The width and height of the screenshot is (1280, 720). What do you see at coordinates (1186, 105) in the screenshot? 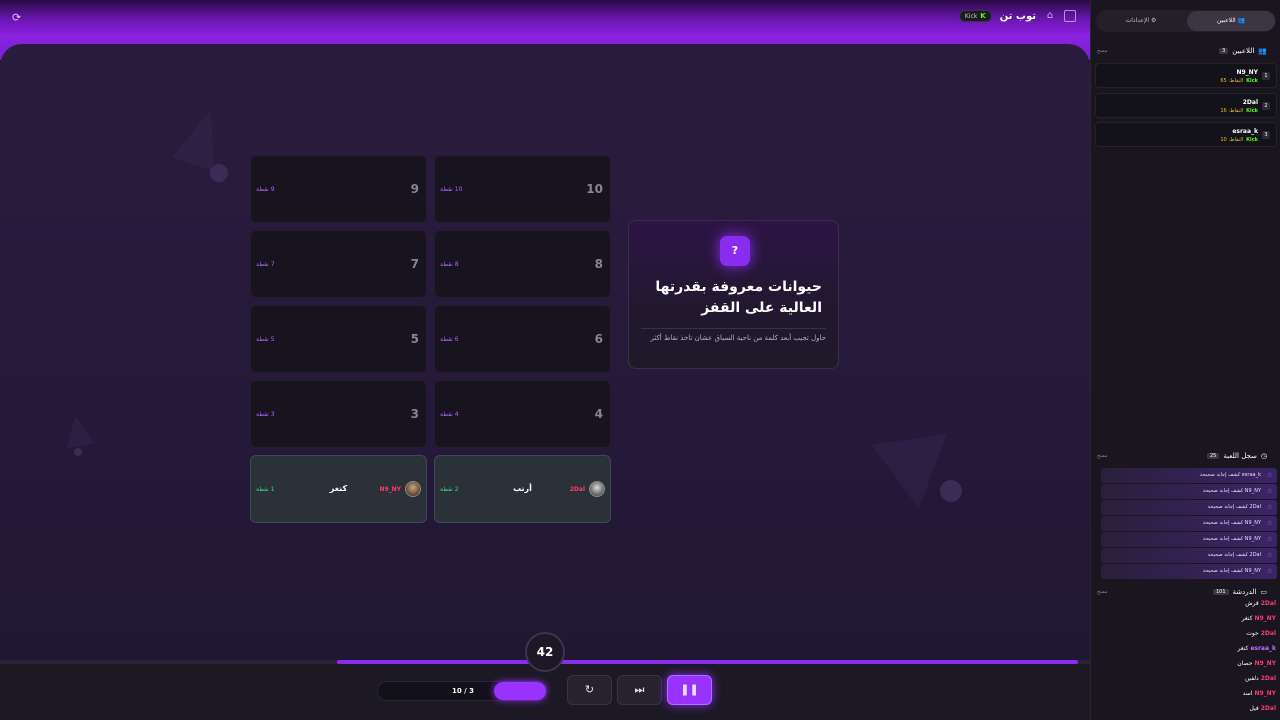
I see `player-row: 2 2Dal Kick النقاط: 16` at bounding box center [1186, 105].